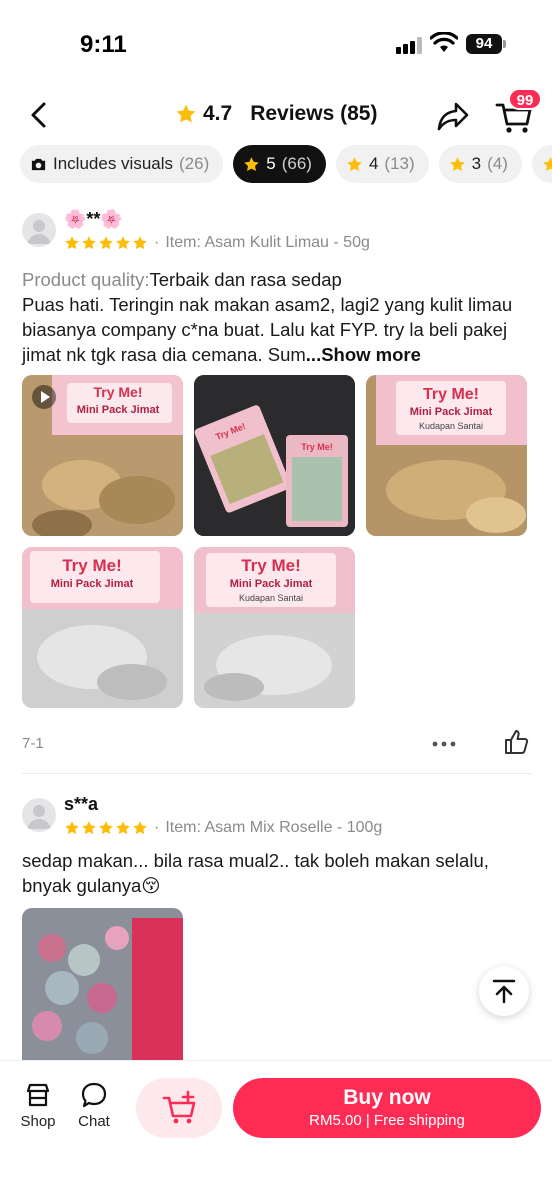 The image size is (552, 1200). I want to click on signal-icon, so click(410, 45).